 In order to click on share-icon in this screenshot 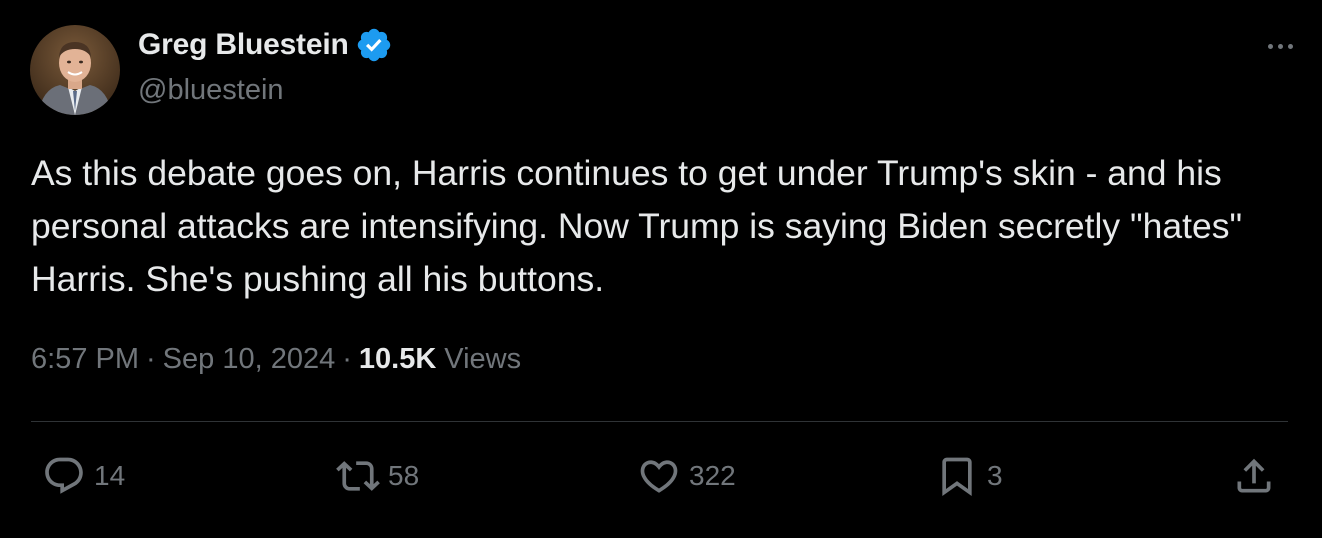, I will do `click(1254, 475)`.